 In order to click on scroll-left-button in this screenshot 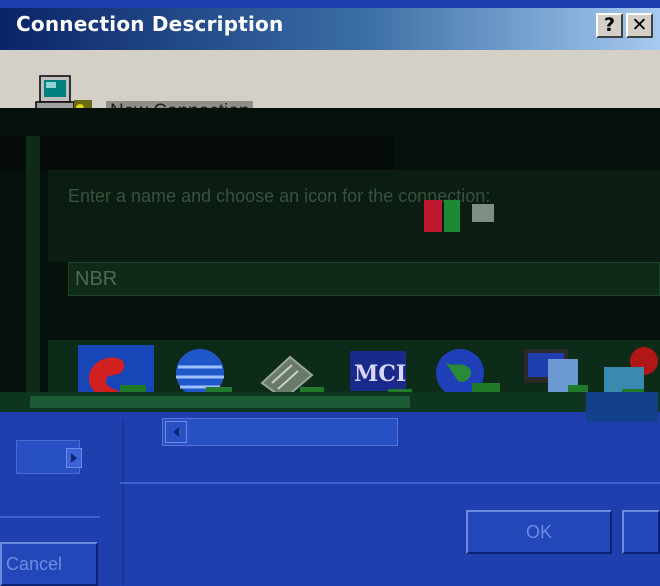, I will do `click(176, 432)`.